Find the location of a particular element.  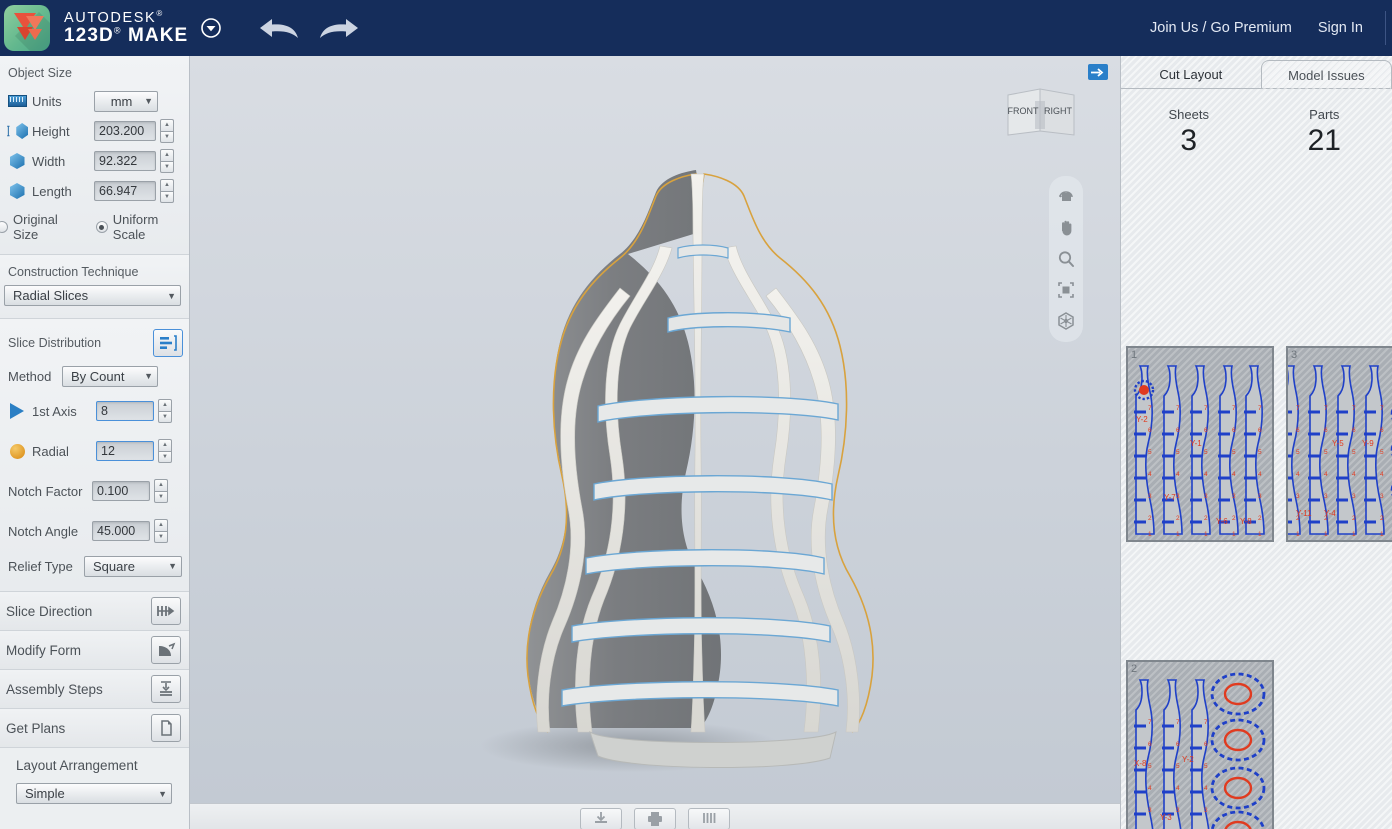

width-stepper-down: ▼ is located at coordinates (167, 166).